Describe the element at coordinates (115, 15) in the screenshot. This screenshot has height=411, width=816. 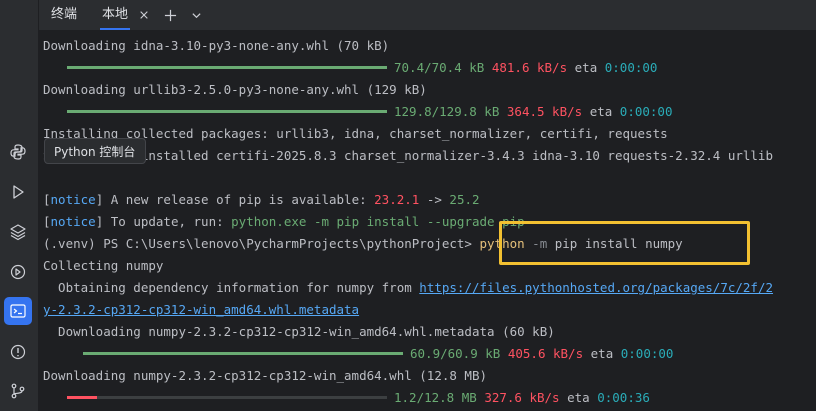
I see `tab-local: 本地` at that location.